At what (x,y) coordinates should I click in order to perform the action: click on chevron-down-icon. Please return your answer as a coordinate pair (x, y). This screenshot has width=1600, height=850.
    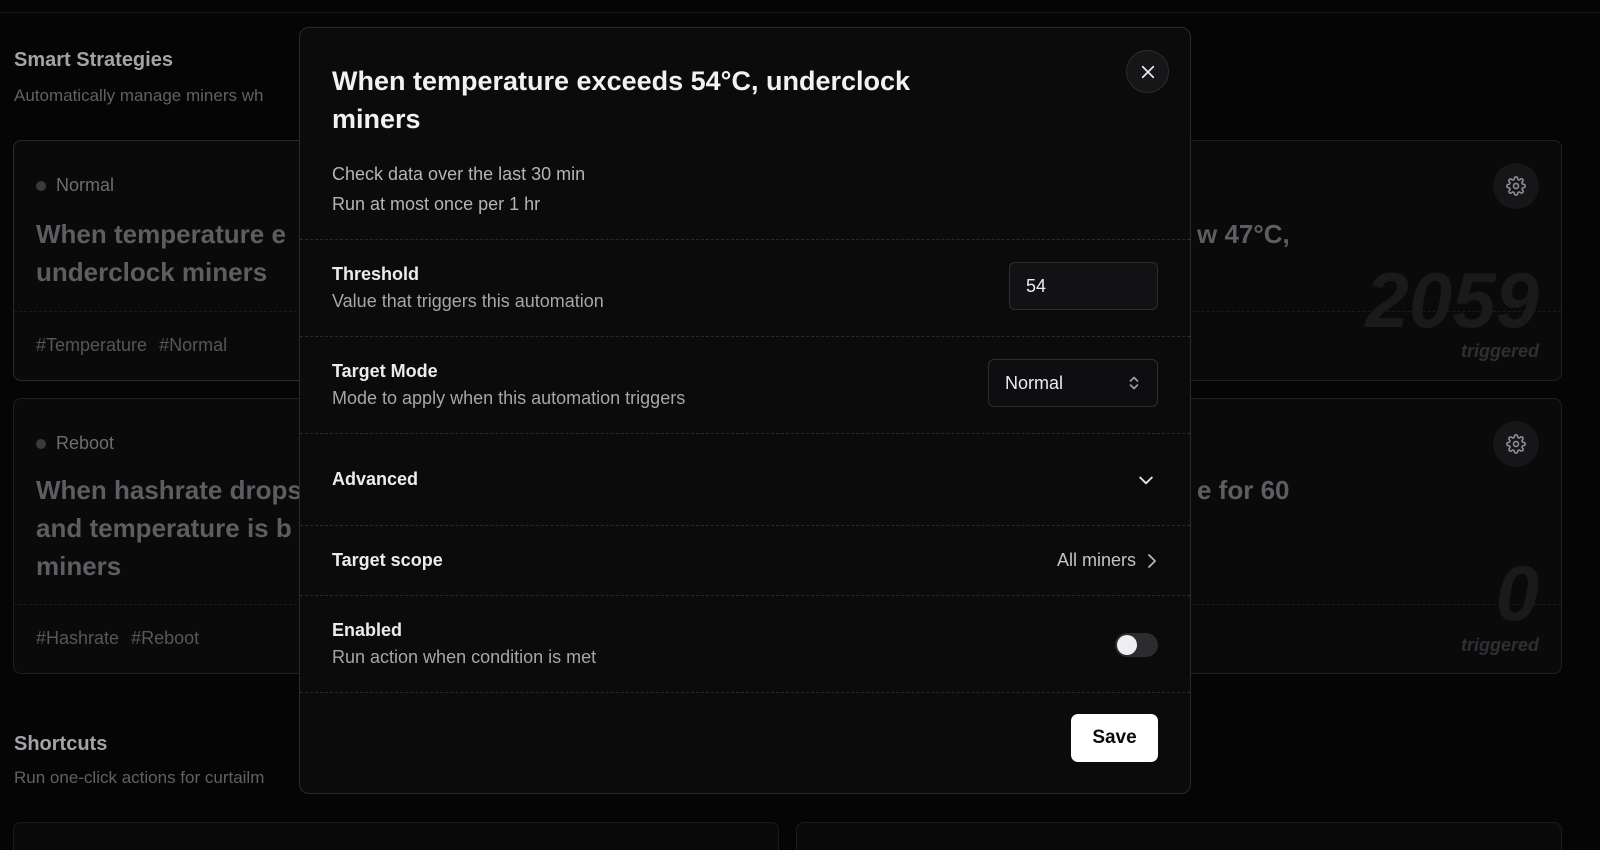
    Looking at the image, I should click on (1146, 480).